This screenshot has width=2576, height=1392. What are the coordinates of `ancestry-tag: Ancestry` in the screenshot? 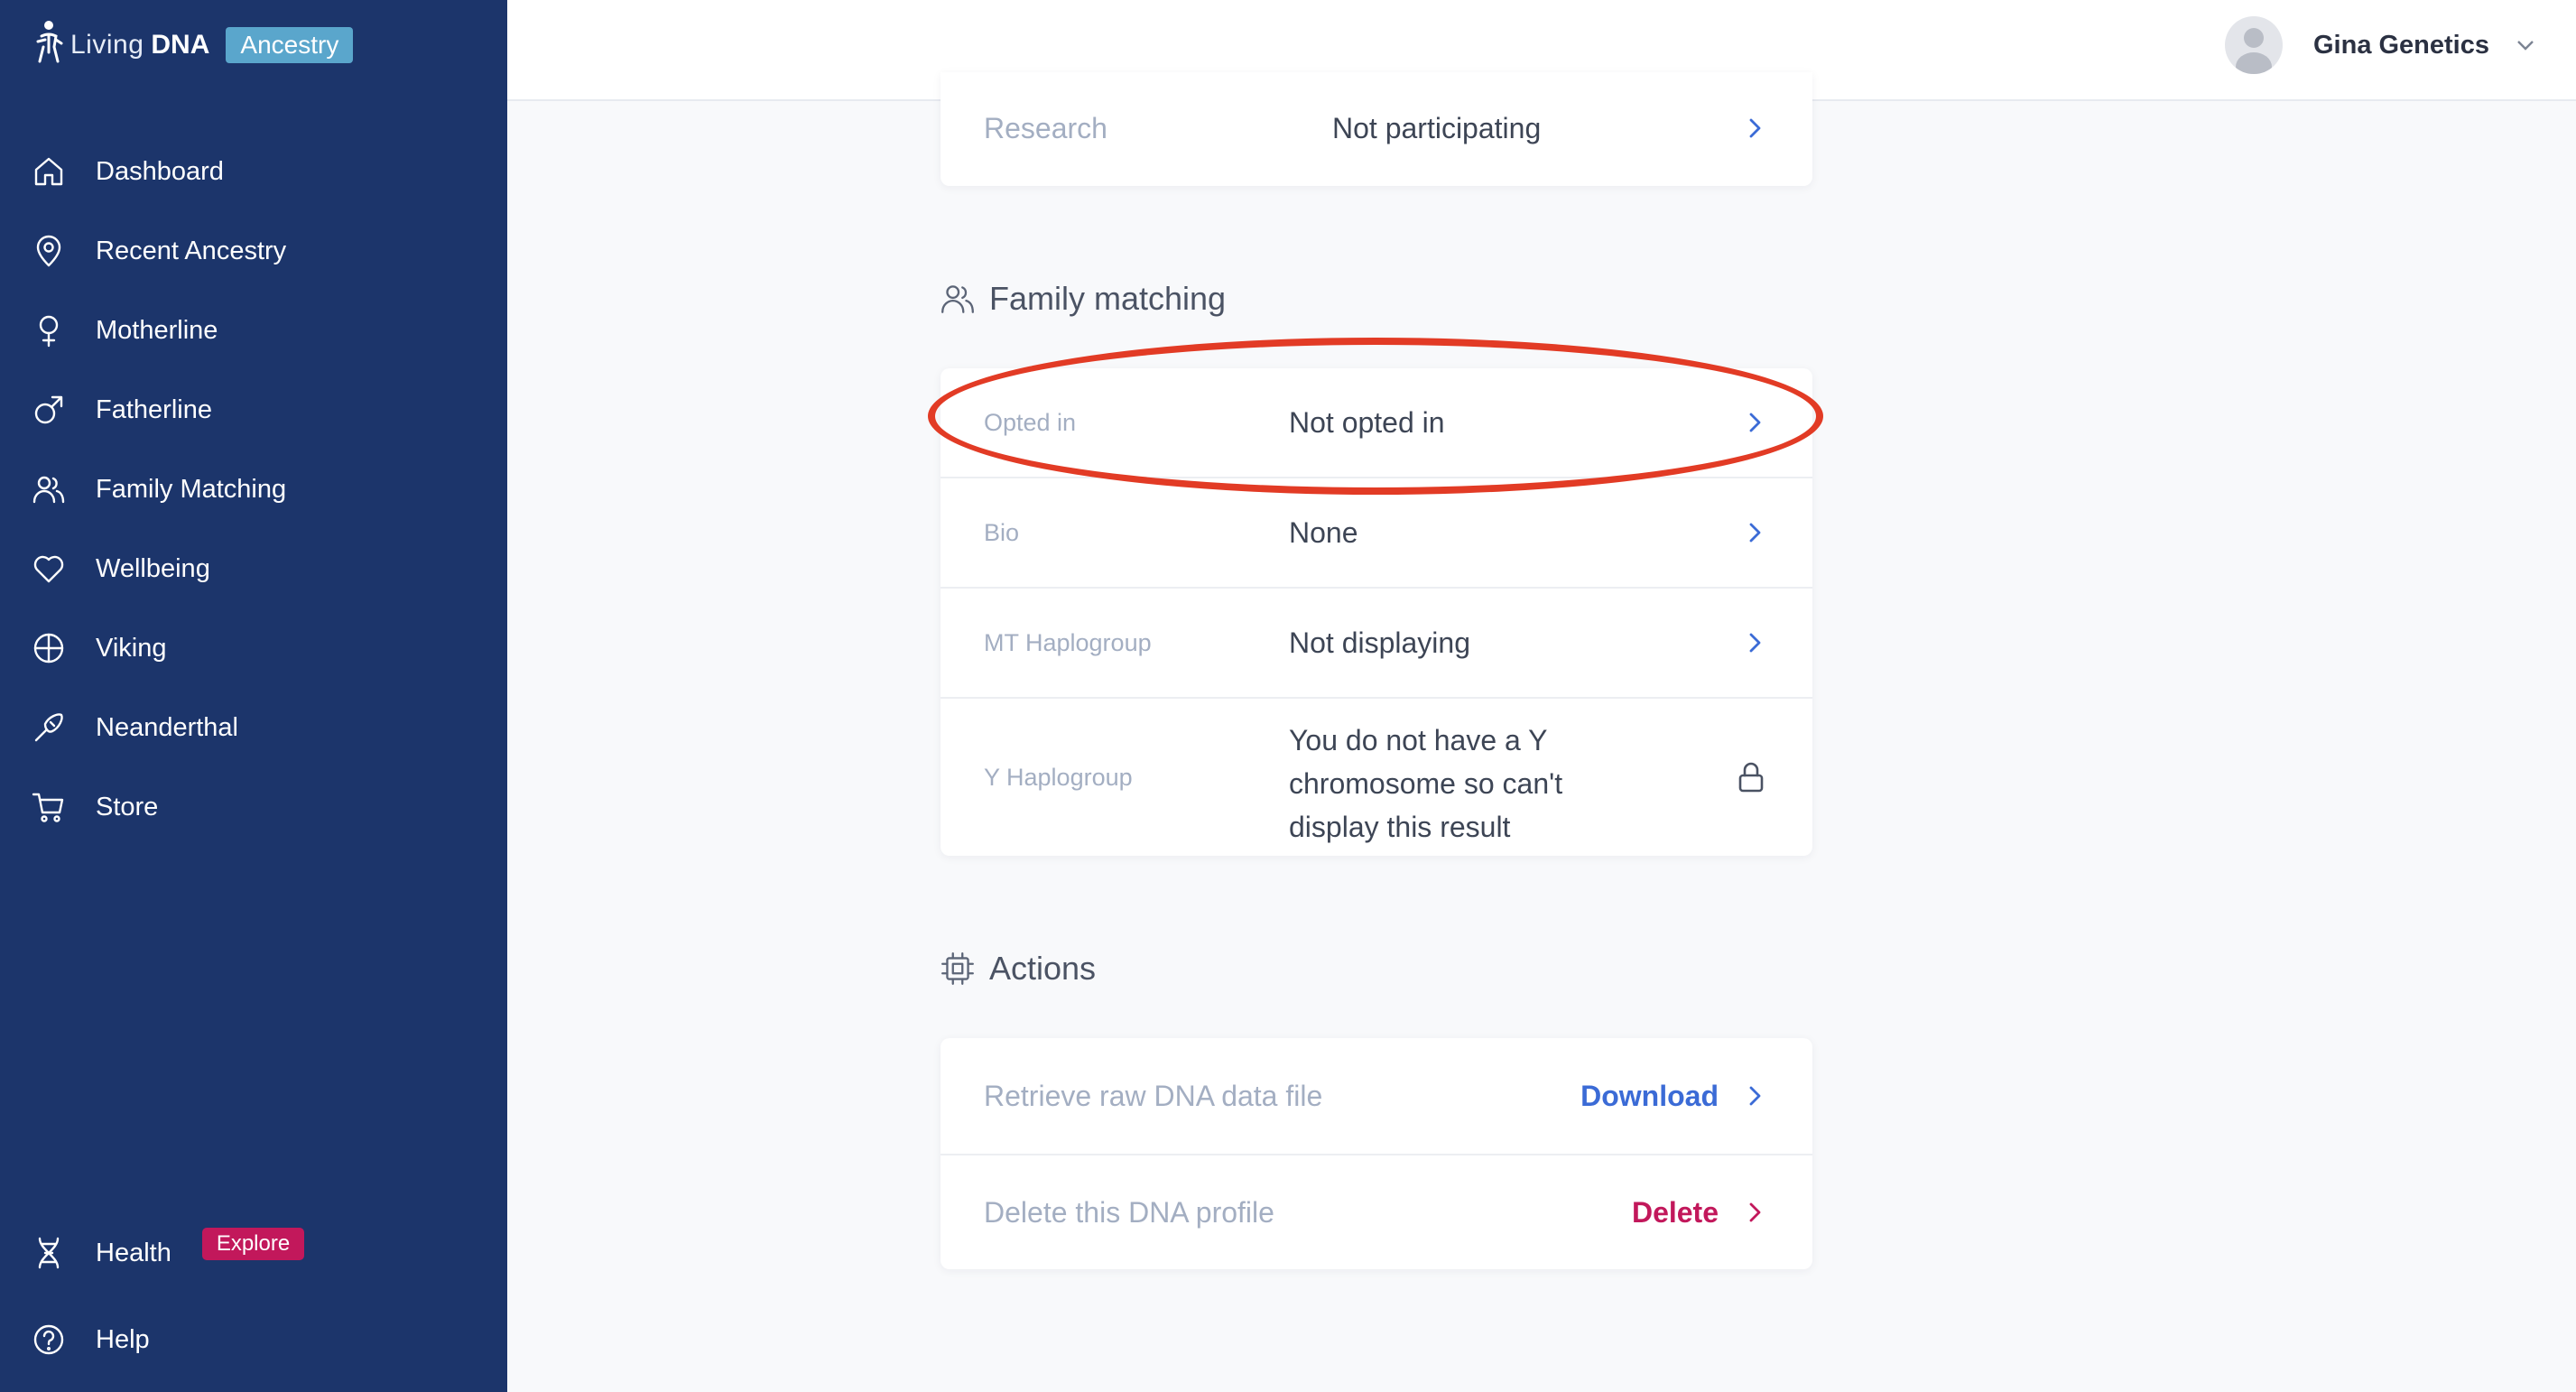 It's located at (290, 45).